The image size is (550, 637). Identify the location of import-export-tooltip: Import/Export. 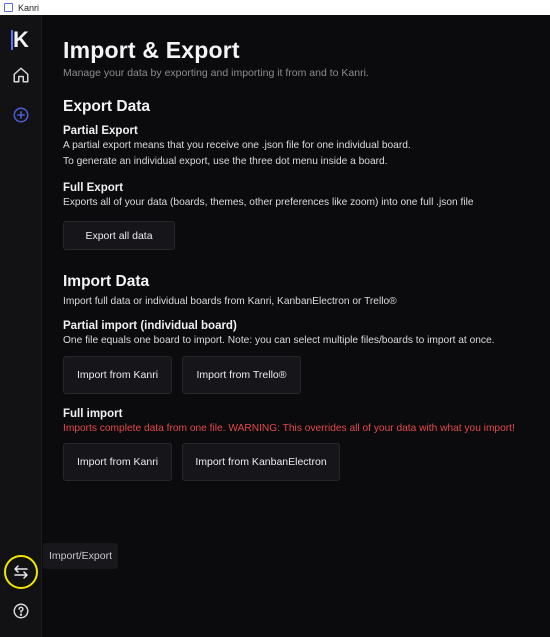
(81, 556).